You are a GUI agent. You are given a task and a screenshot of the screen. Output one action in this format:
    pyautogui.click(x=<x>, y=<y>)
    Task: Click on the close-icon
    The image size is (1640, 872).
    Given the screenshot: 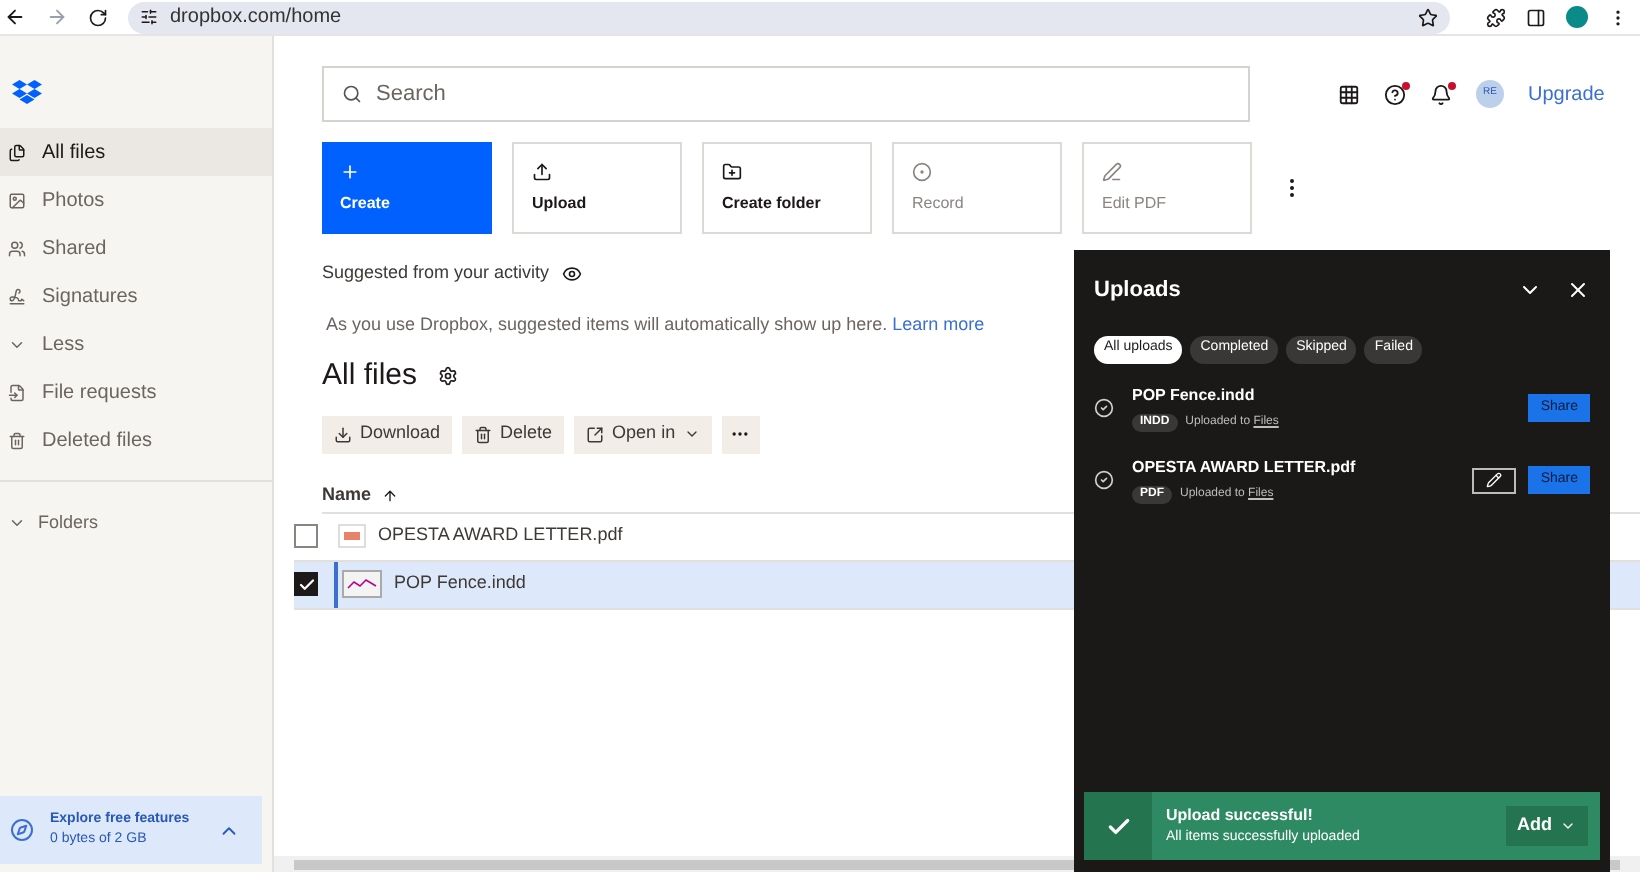 What is the action you would take?
    pyautogui.click(x=1578, y=290)
    